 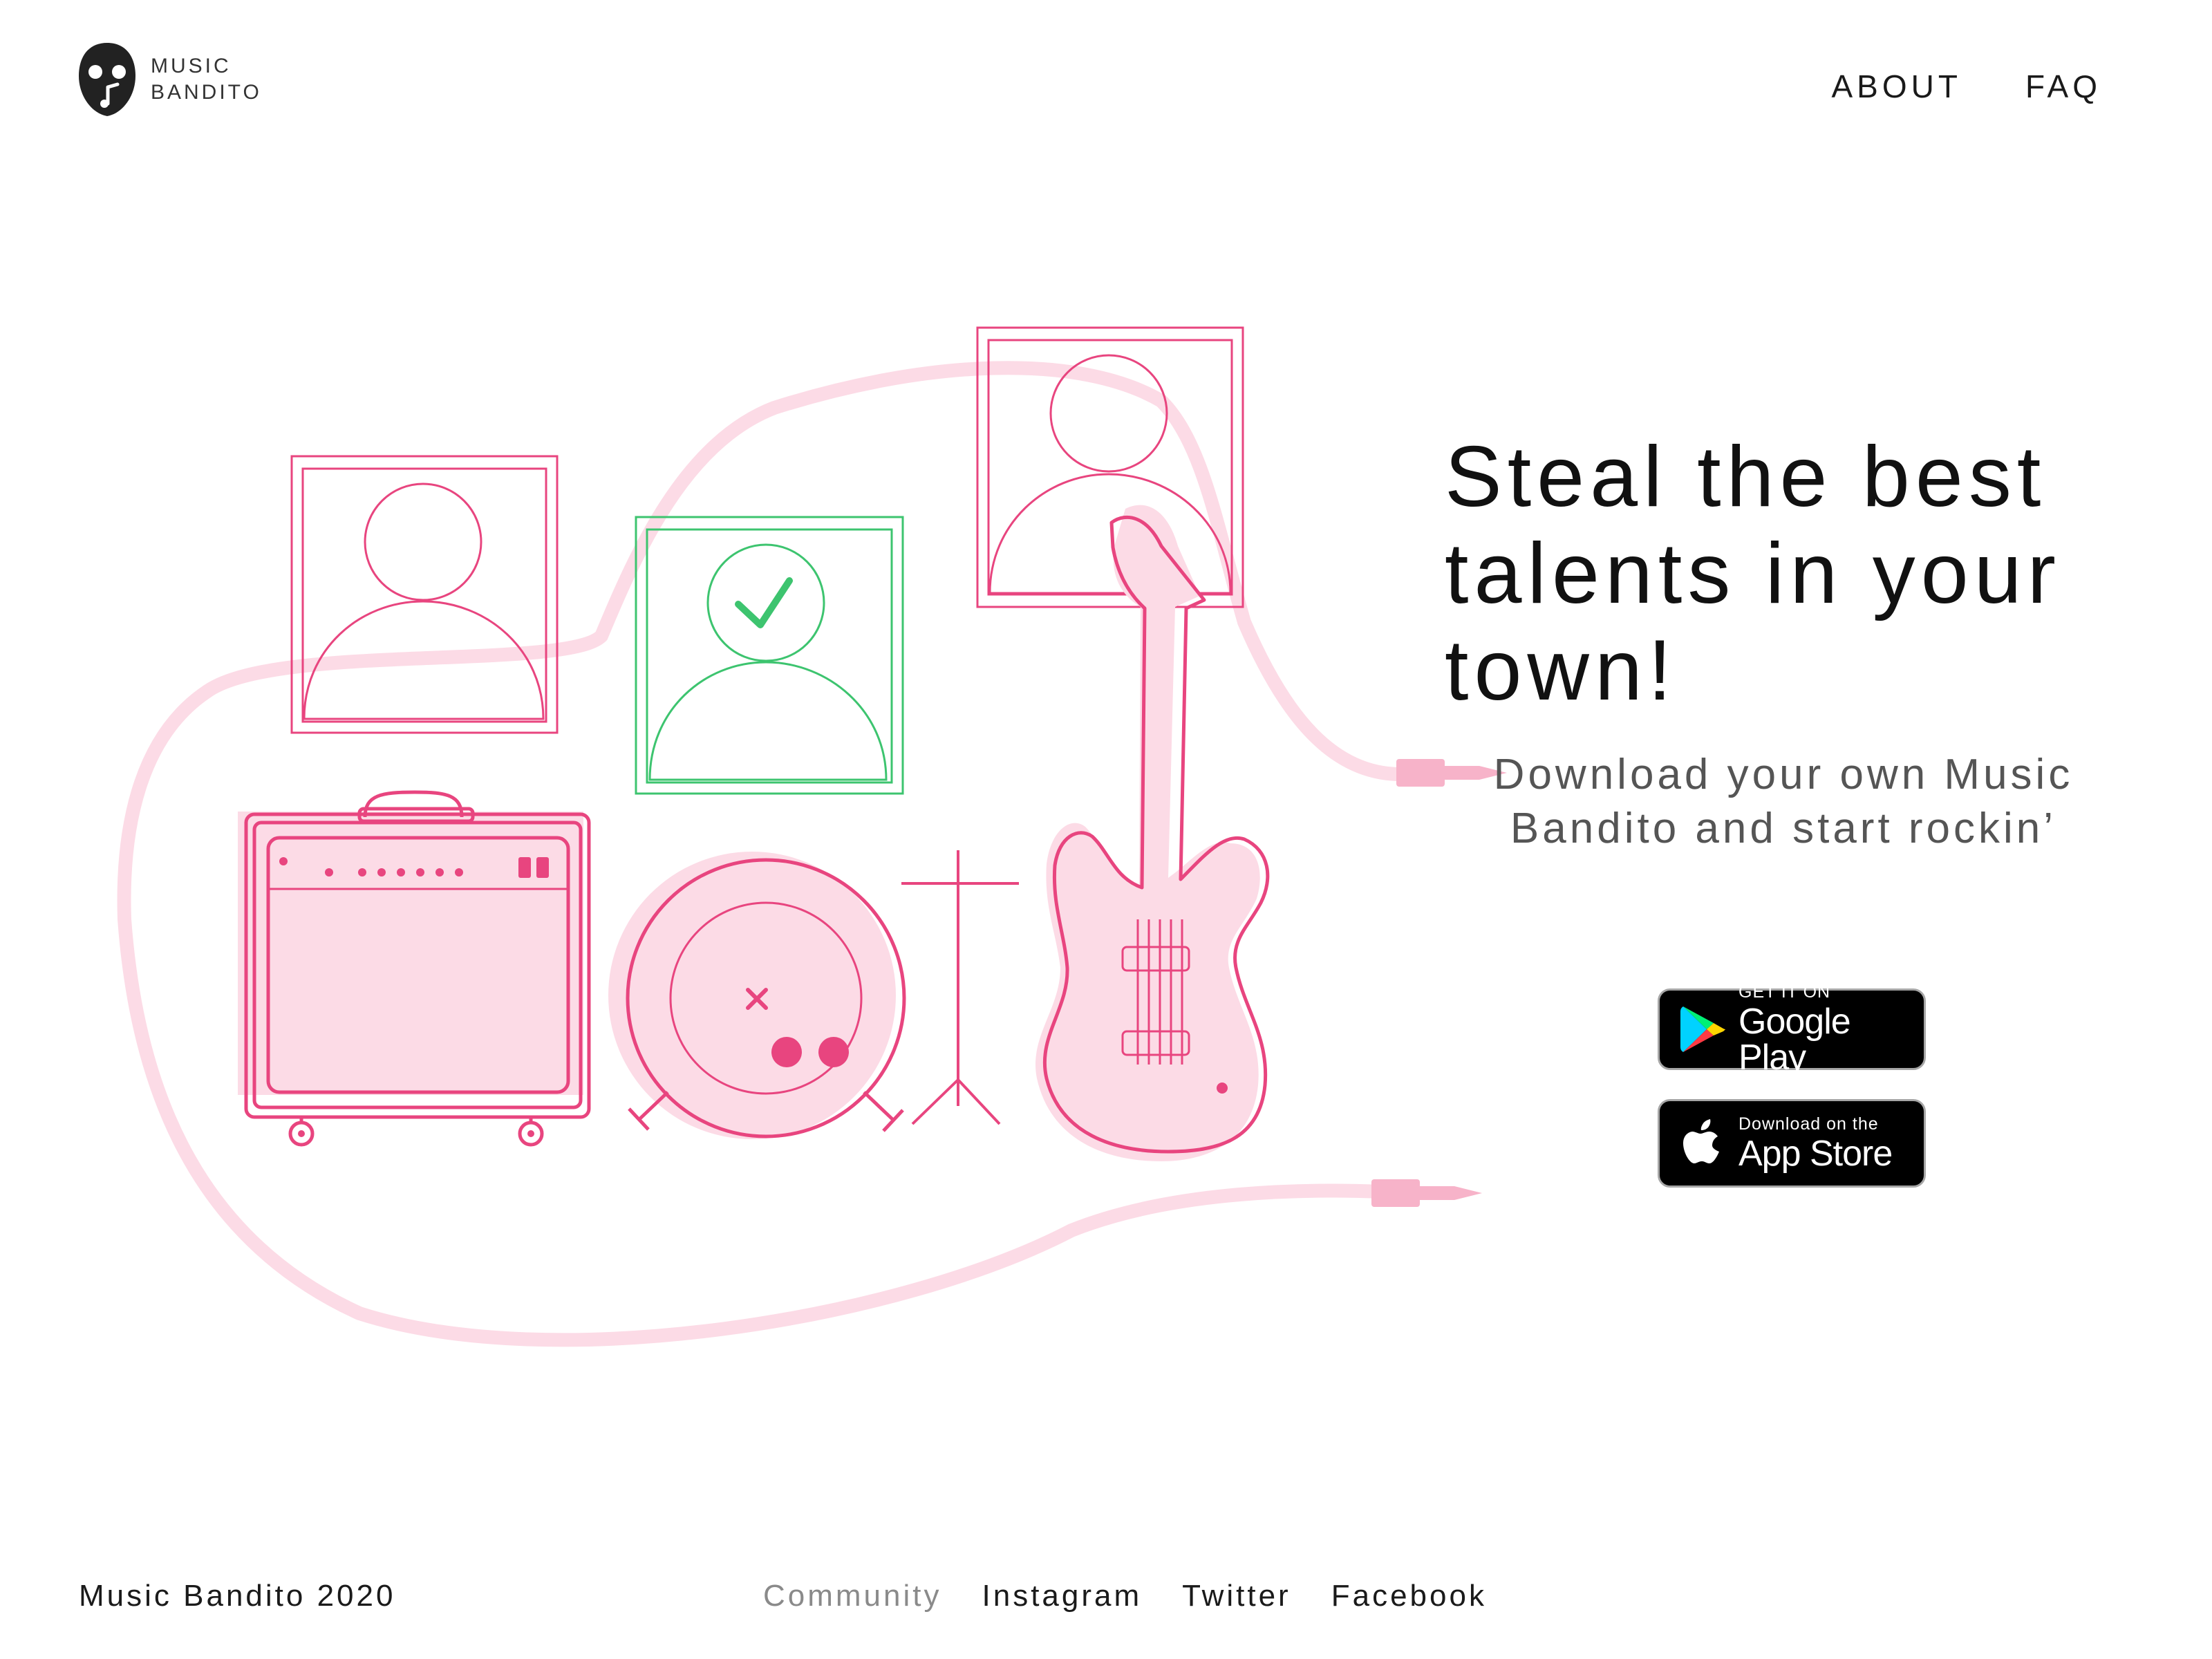 What do you see at coordinates (414, 969) in the screenshot?
I see `amplifier` at bounding box center [414, 969].